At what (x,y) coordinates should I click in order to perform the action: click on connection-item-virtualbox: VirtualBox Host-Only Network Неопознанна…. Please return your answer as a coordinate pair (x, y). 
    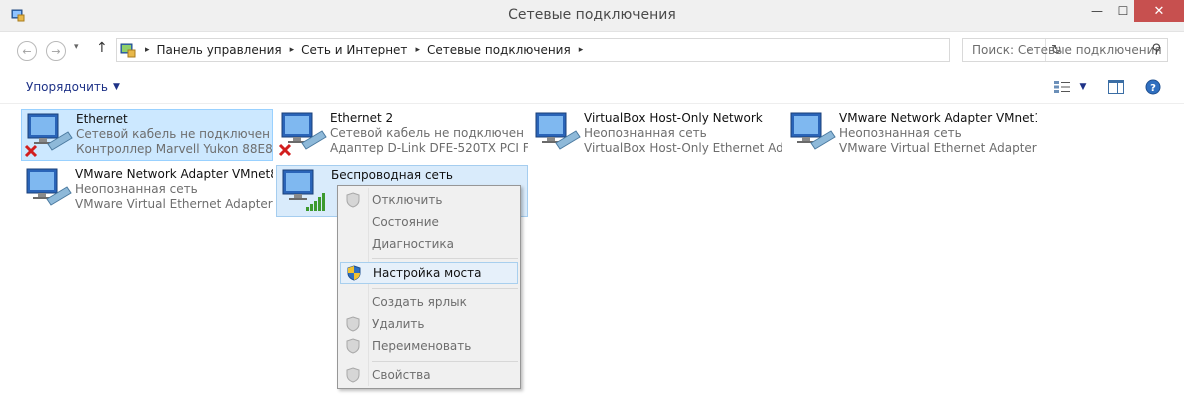
    Looking at the image, I should click on (656, 135).